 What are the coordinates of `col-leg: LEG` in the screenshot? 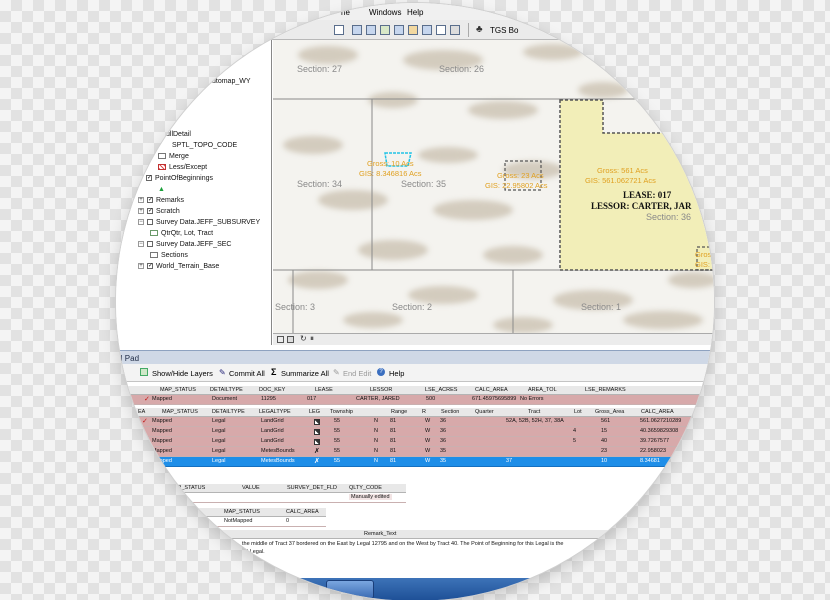 It's located at (314, 412).